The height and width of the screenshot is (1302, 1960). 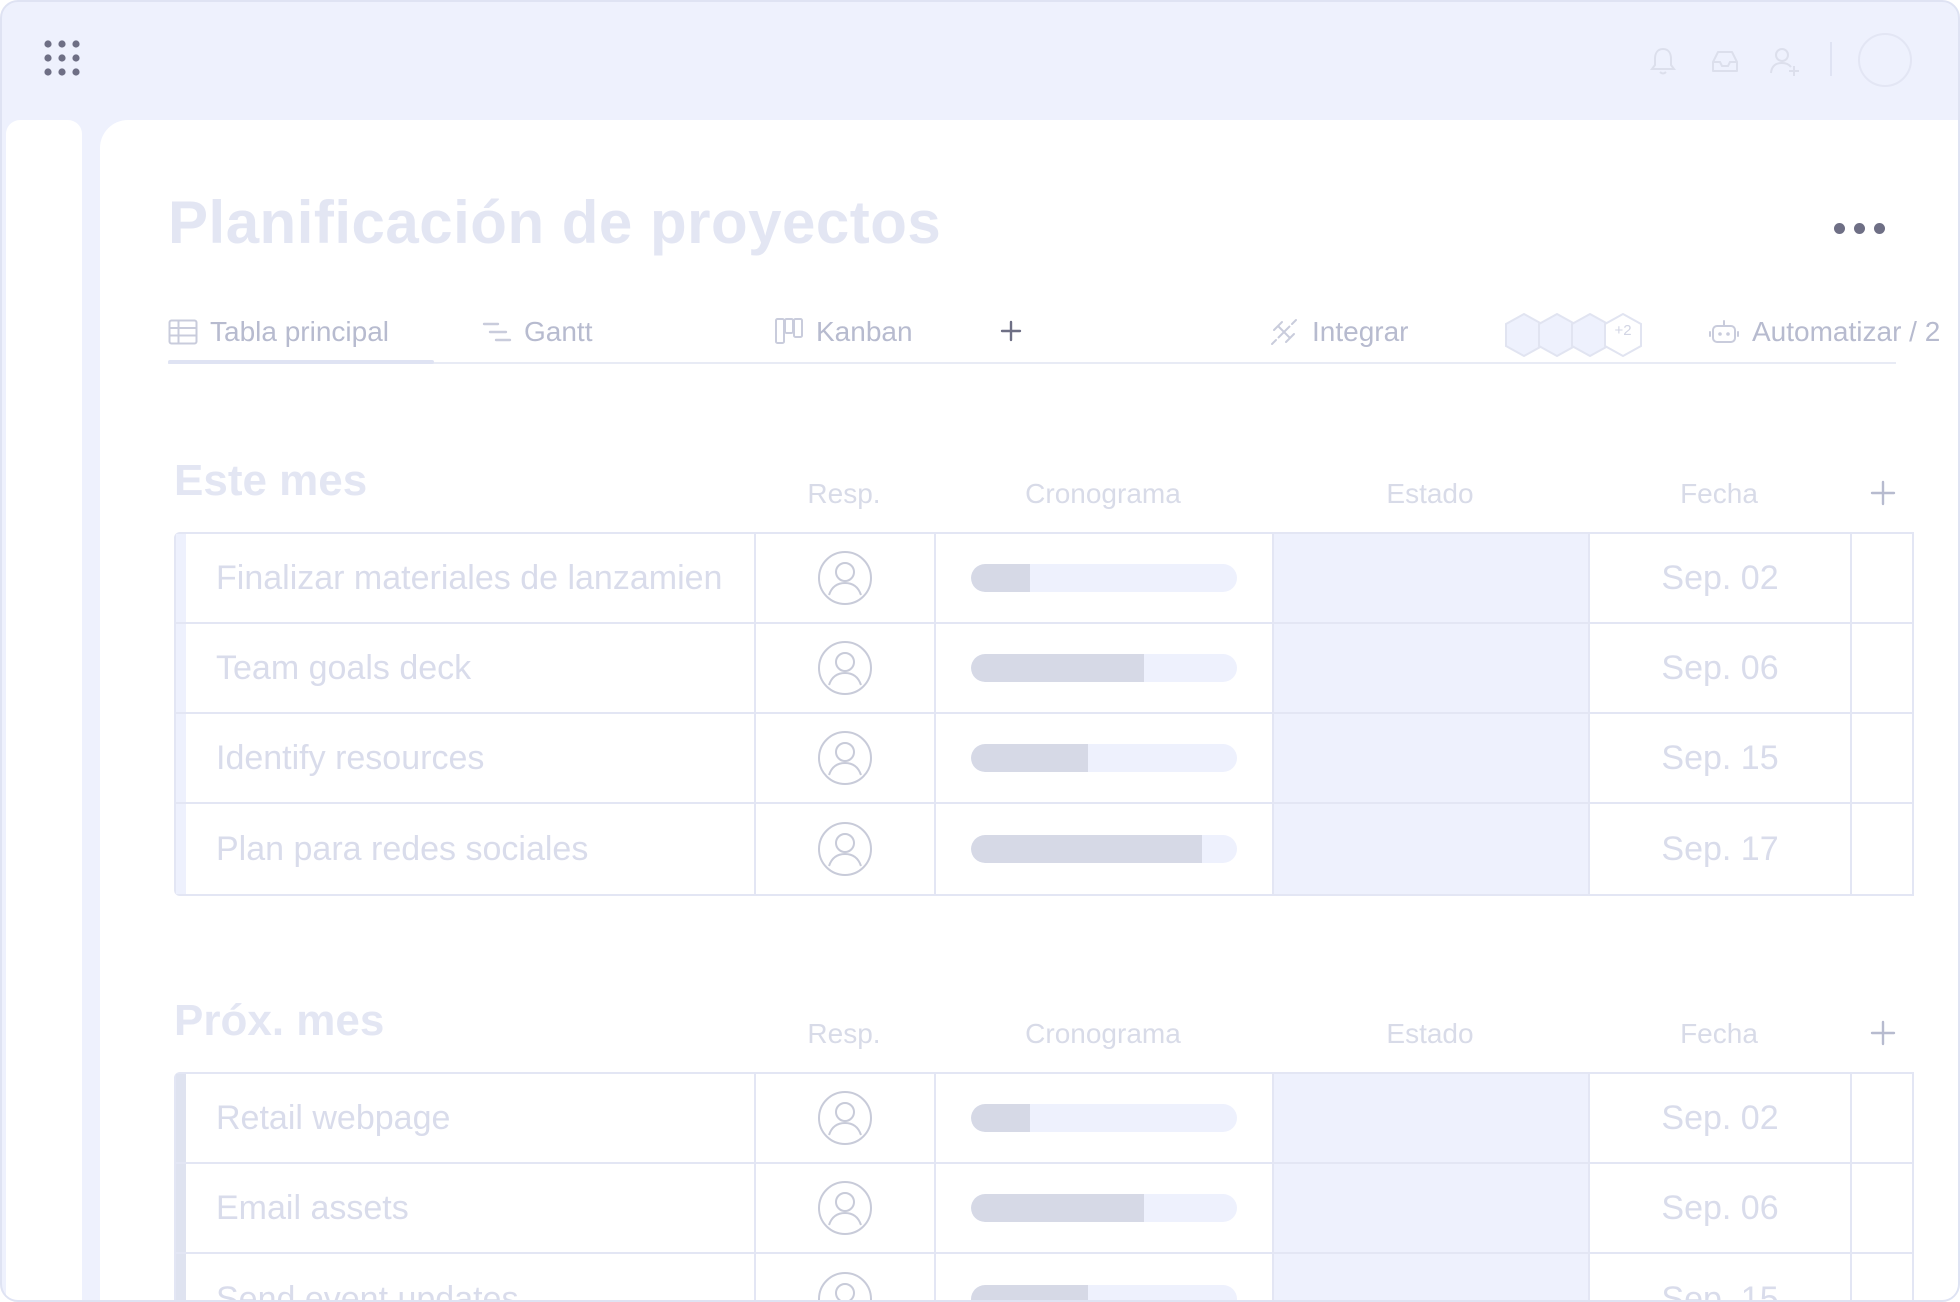 What do you see at coordinates (1338, 332) in the screenshot?
I see `integrate-button: Integrar` at bounding box center [1338, 332].